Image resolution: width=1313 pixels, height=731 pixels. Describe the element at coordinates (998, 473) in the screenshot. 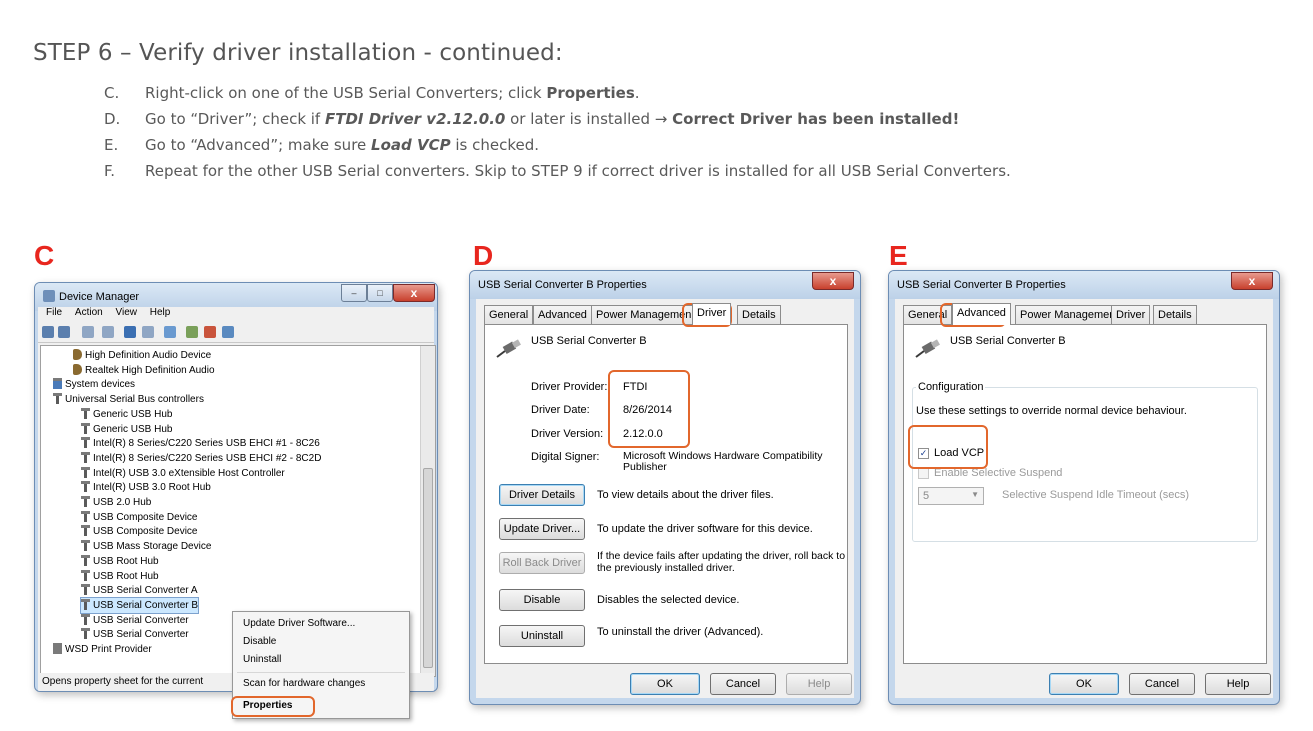

I see `selective-suspend-label: Enable Selective Suspend` at that location.